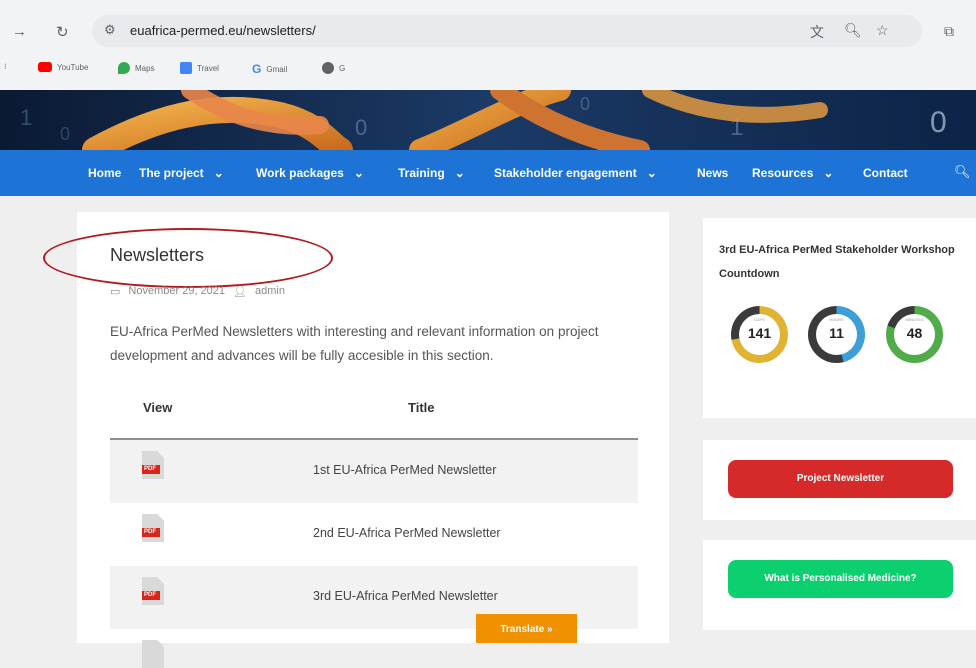  Describe the element at coordinates (158, 407) in the screenshot. I see `table-header-view: View` at that location.